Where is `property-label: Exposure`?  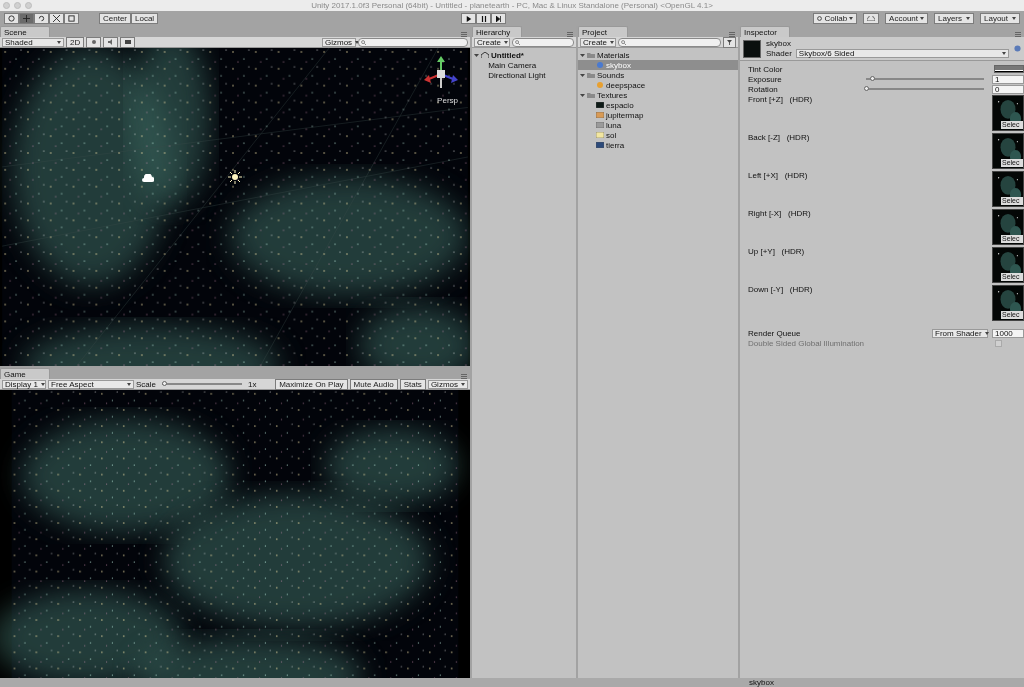 property-label: Exposure is located at coordinates (765, 79).